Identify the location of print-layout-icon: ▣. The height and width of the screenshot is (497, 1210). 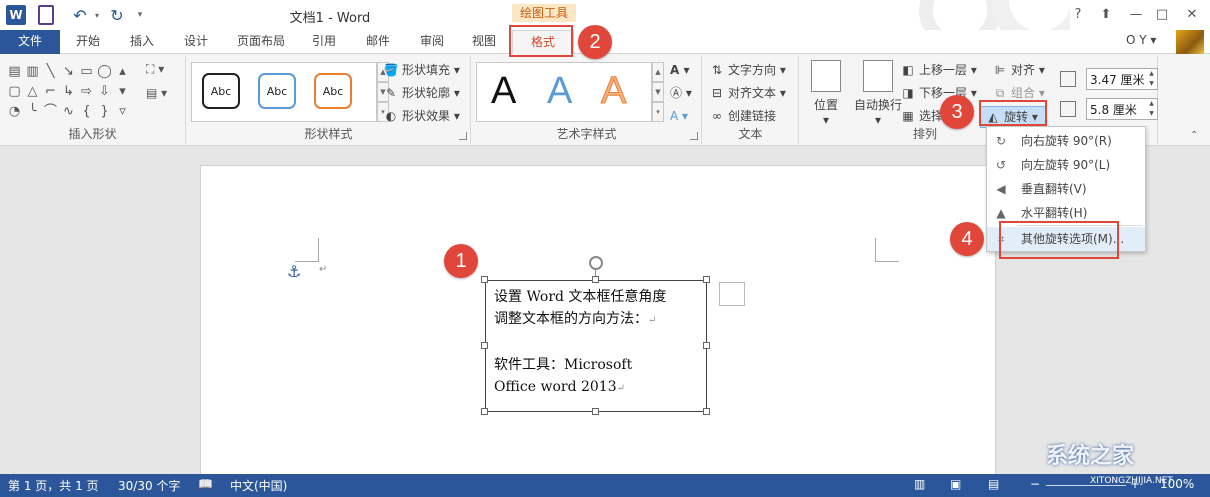
(955, 484).